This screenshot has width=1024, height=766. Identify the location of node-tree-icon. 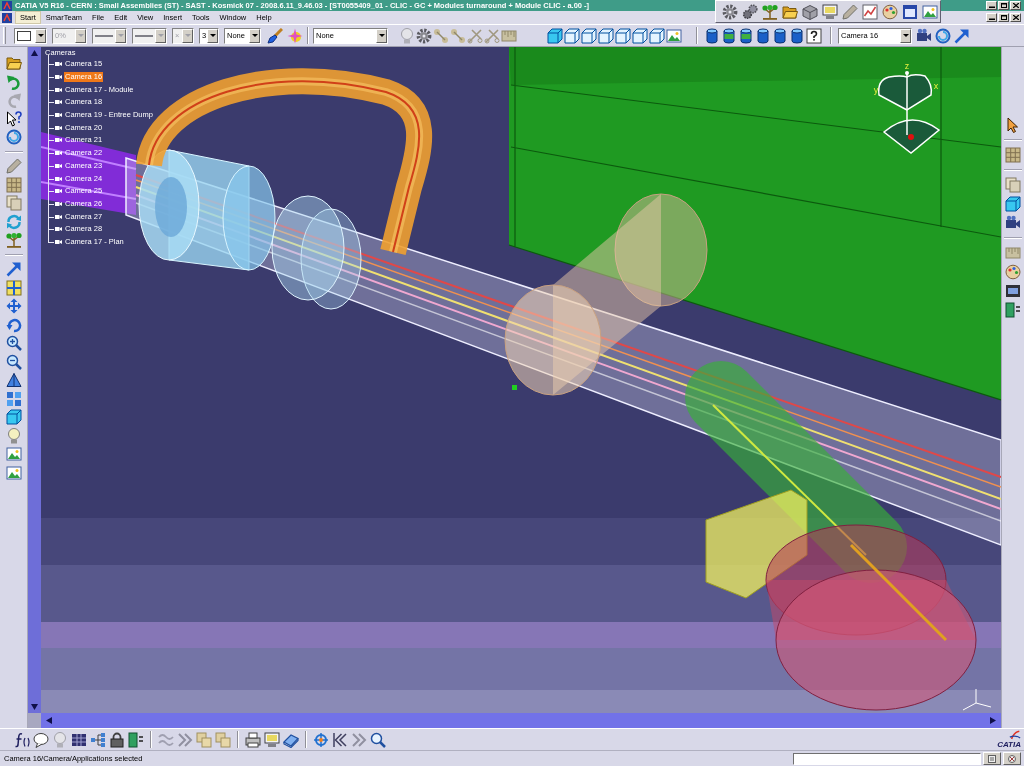
(98, 739).